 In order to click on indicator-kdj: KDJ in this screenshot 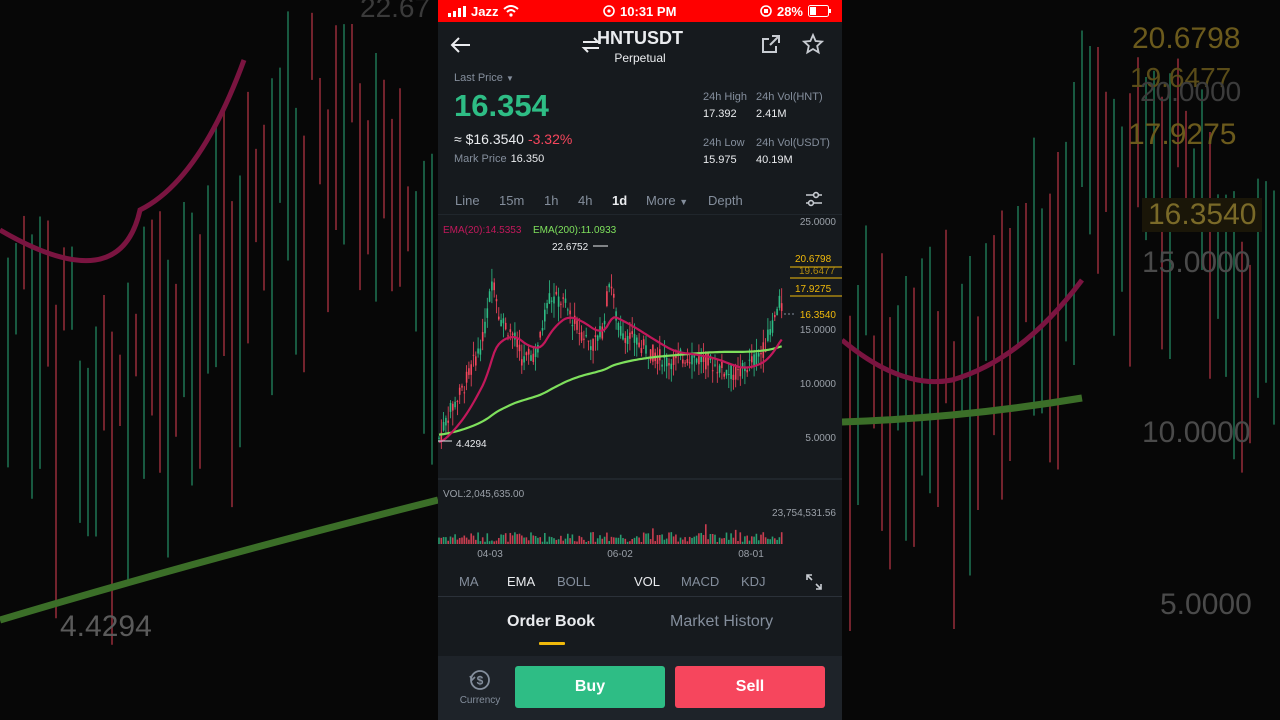, I will do `click(753, 581)`.